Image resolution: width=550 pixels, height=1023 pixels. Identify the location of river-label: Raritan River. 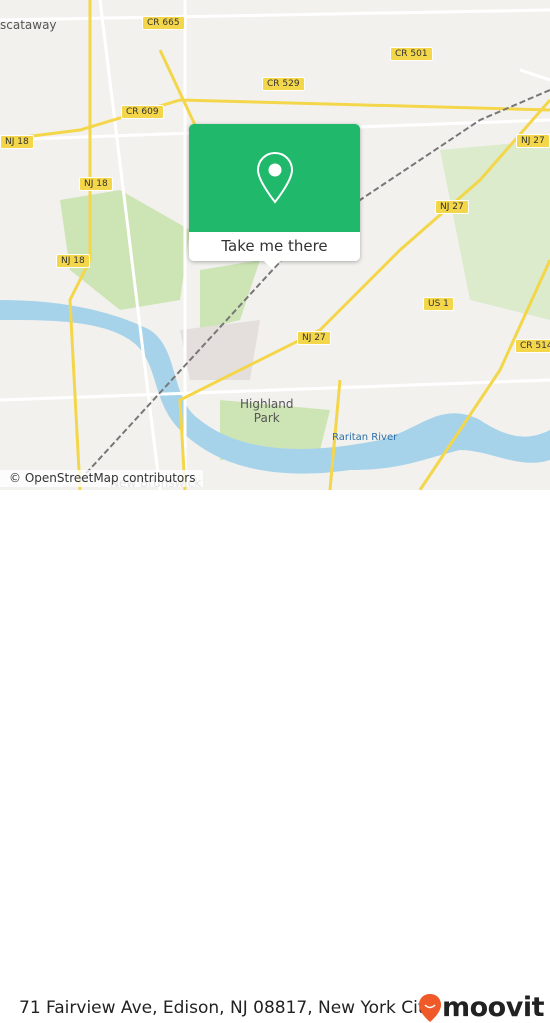
(365, 437).